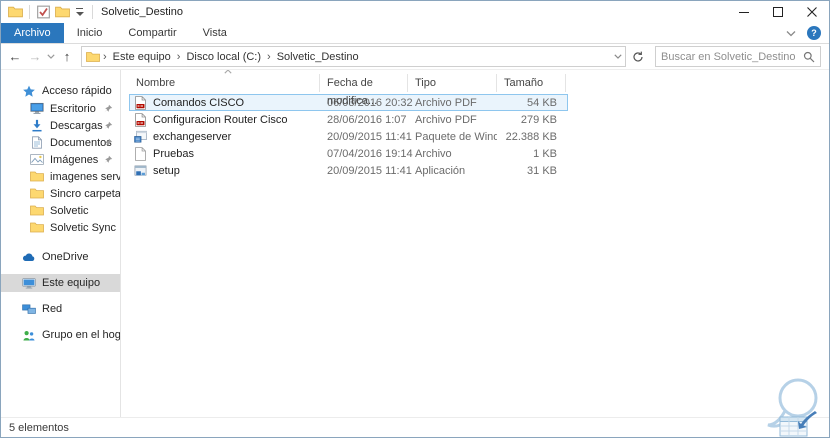  What do you see at coordinates (809, 57) in the screenshot?
I see `search-icon` at bounding box center [809, 57].